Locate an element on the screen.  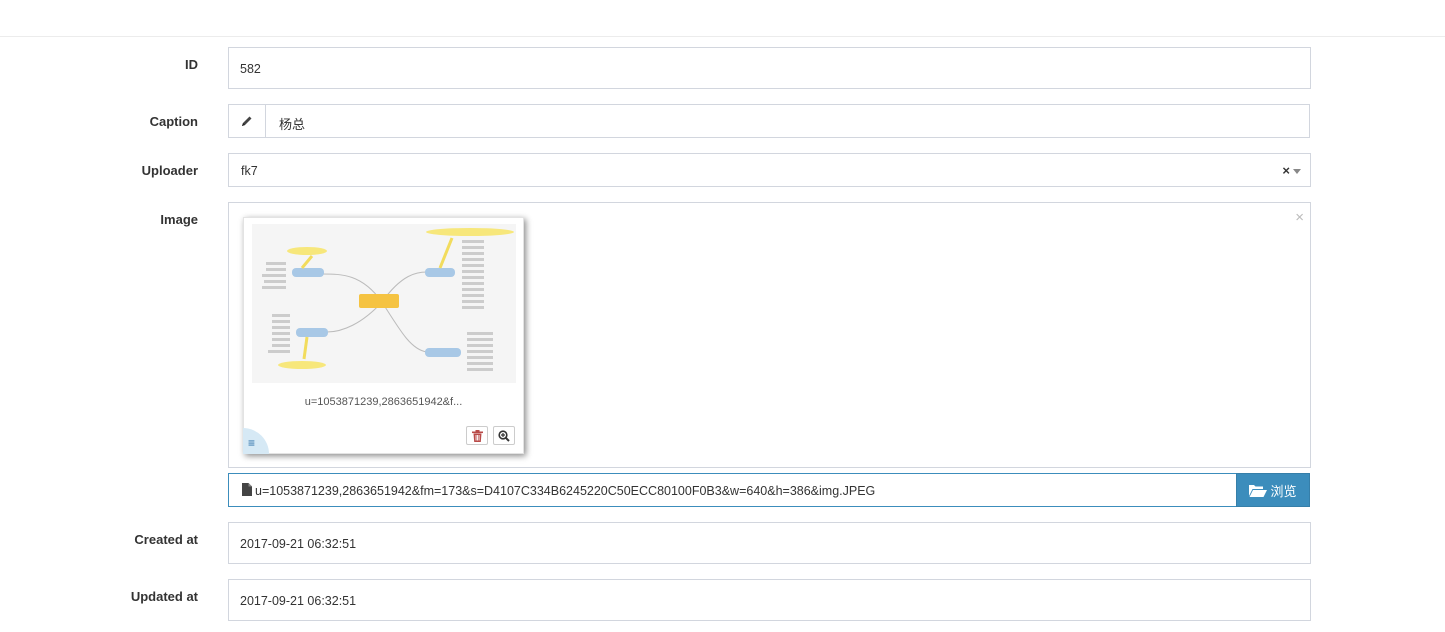
id-label: ID is located at coordinates (191, 64).